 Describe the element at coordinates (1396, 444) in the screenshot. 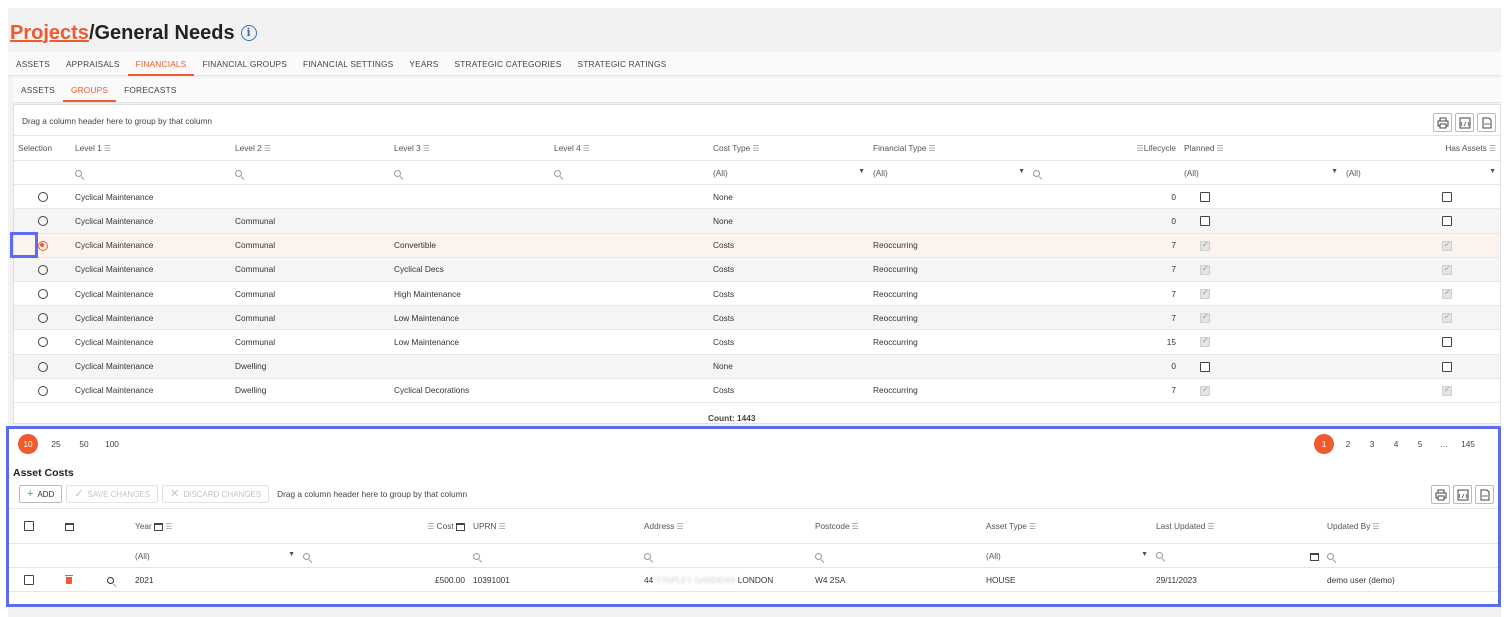

I see `page-4: 4` at that location.